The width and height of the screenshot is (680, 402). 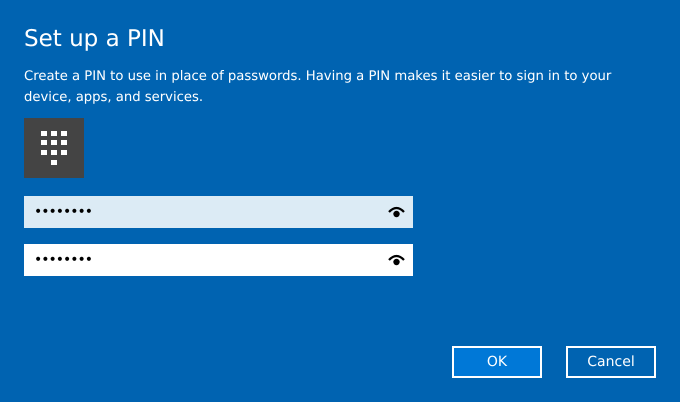 What do you see at coordinates (318, 87) in the screenshot?
I see `description-text: Create a PIN to use in place of passwords. Having a PIN makes it easier to sign in to your device, apps, and services.` at bounding box center [318, 87].